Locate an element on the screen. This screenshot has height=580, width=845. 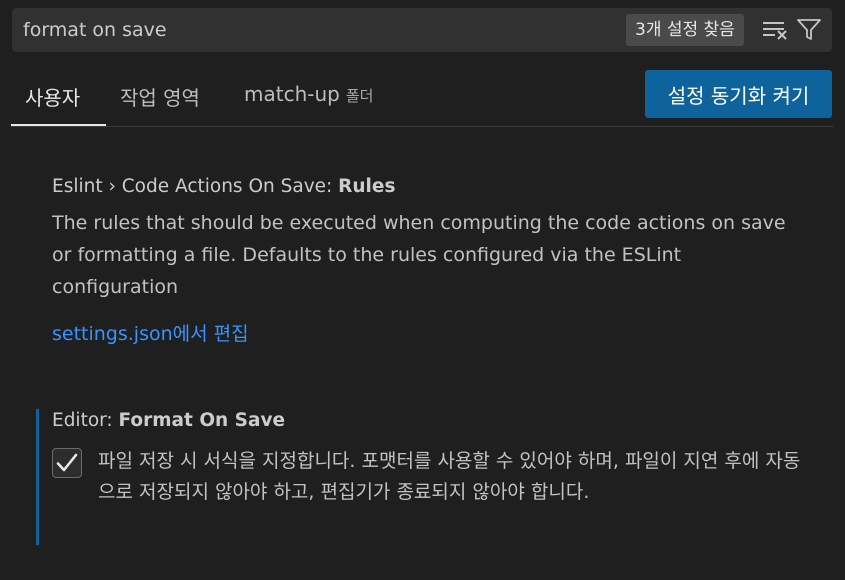
filter-icon is located at coordinates (809, 30).